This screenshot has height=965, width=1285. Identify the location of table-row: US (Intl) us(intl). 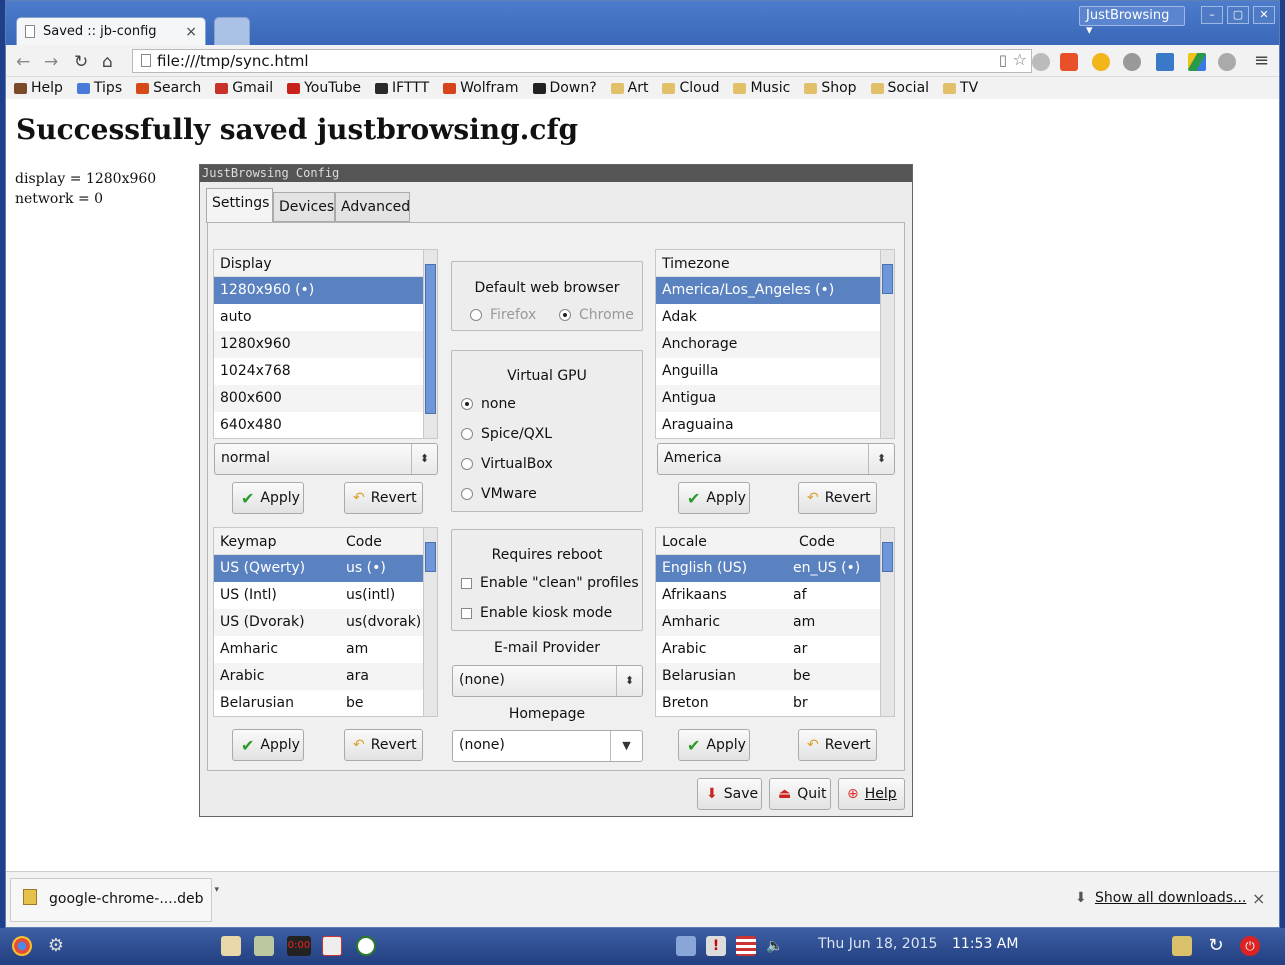
(325, 595).